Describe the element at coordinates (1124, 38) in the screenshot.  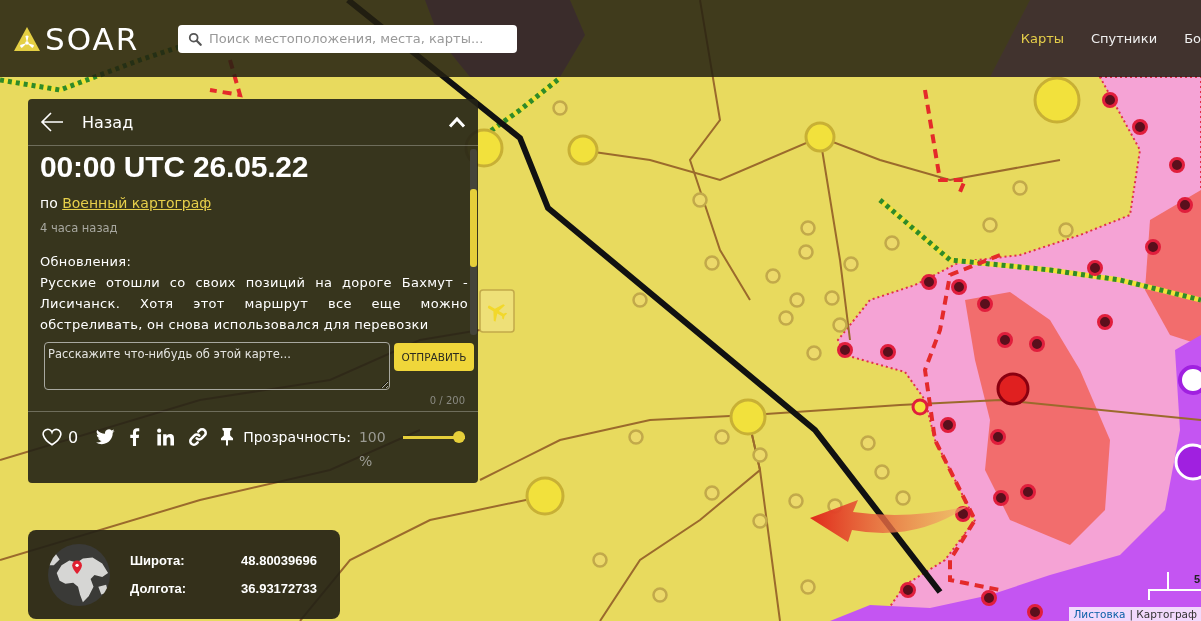
I see `nav-link: Спутники` at that location.